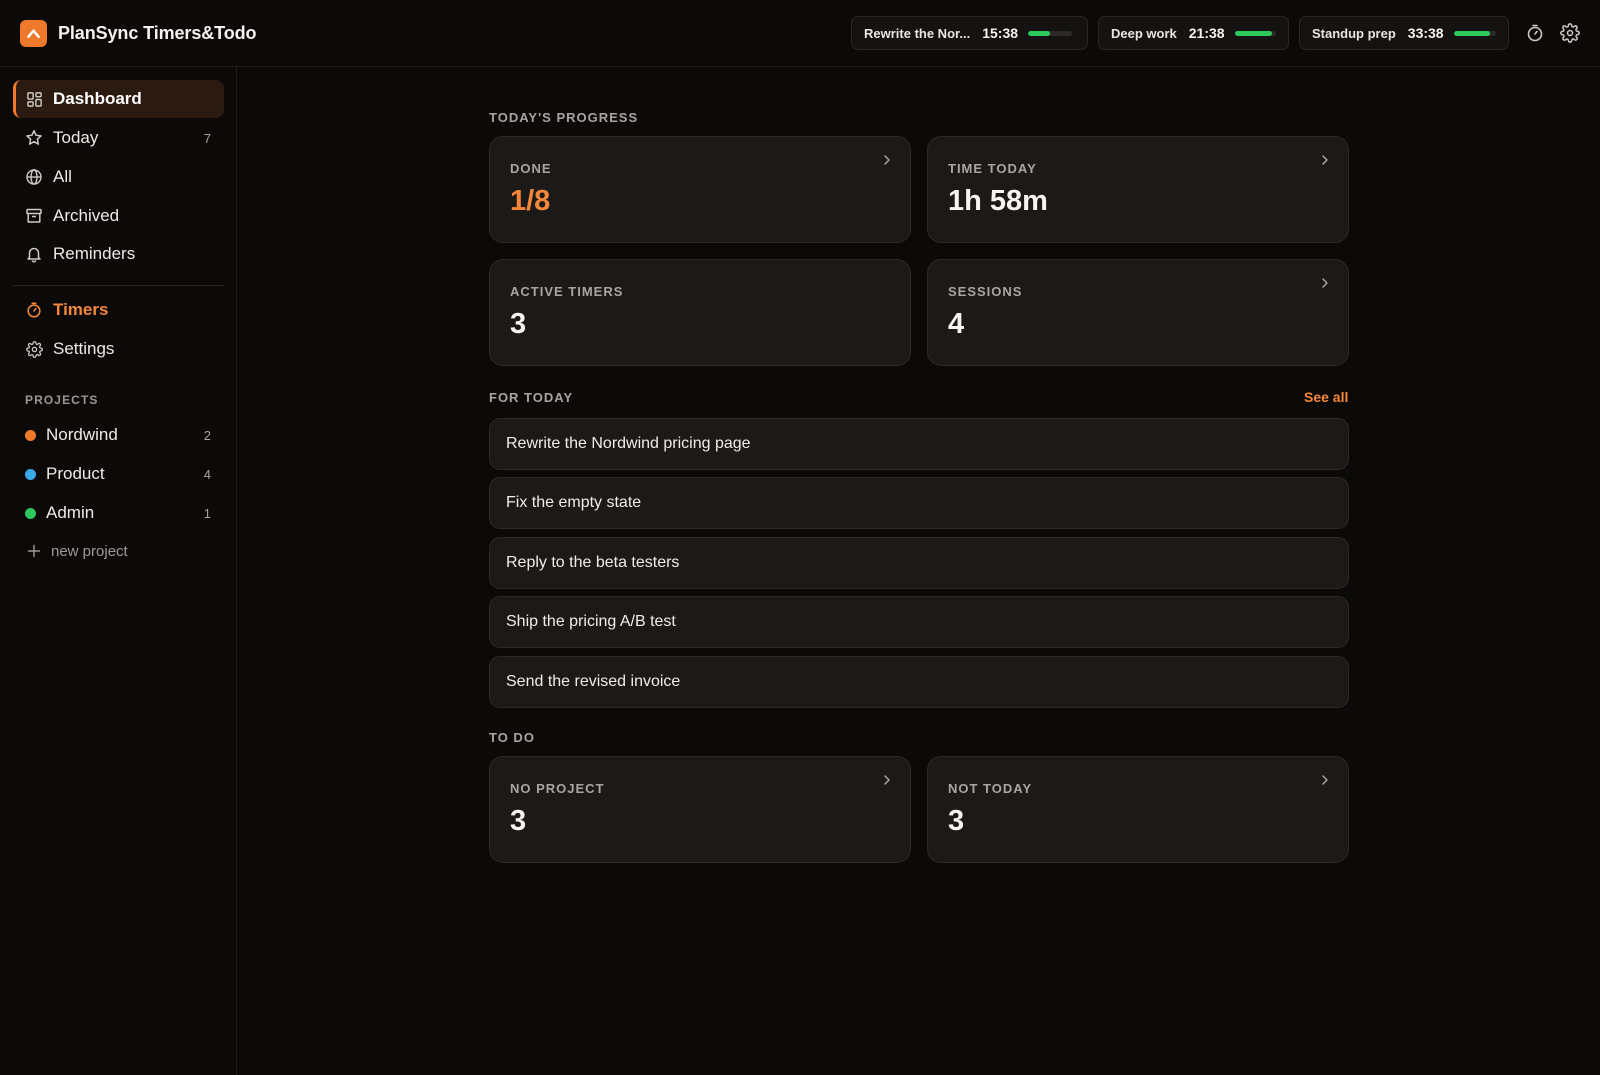 The width and height of the screenshot is (1600, 1075). Describe the element at coordinates (919, 682) in the screenshot. I see `task-item: Send the revised invoice` at that location.